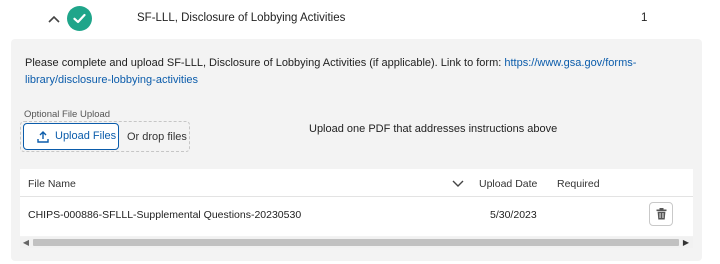 The width and height of the screenshot is (720, 264). What do you see at coordinates (644, 18) in the screenshot?
I see `section-count: 1` at bounding box center [644, 18].